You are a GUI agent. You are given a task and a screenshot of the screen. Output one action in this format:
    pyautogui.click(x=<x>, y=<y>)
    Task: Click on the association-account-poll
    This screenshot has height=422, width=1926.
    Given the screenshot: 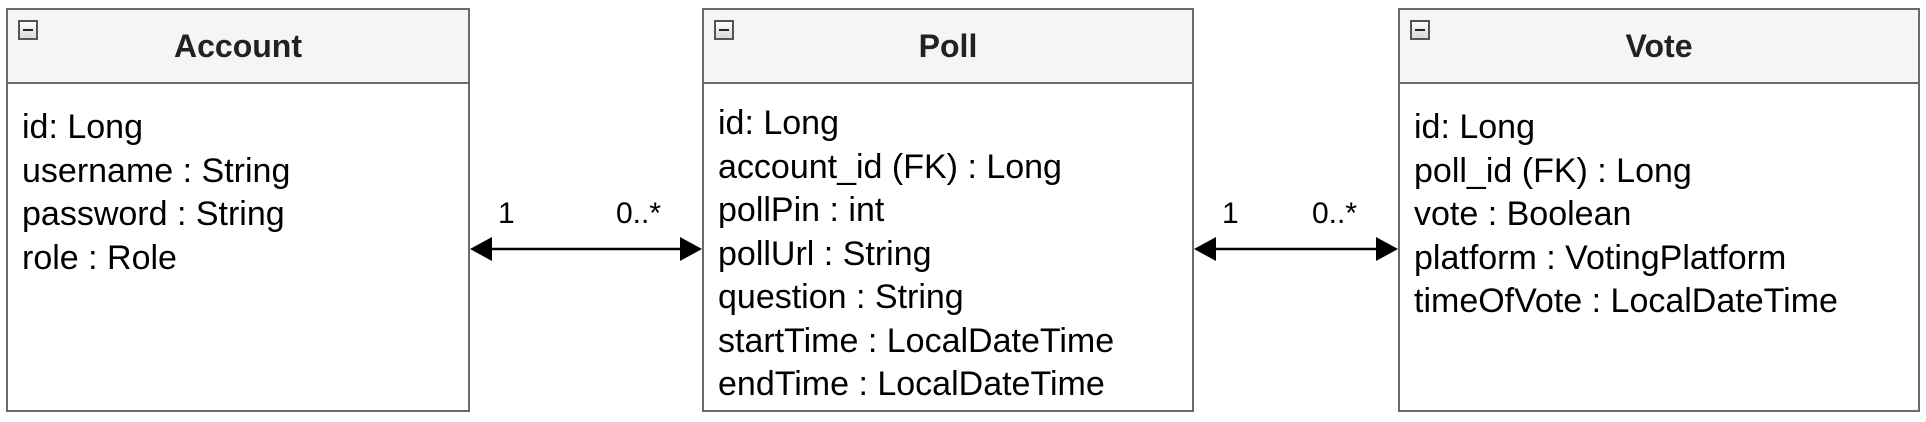 What is the action you would take?
    pyautogui.click(x=586, y=249)
    